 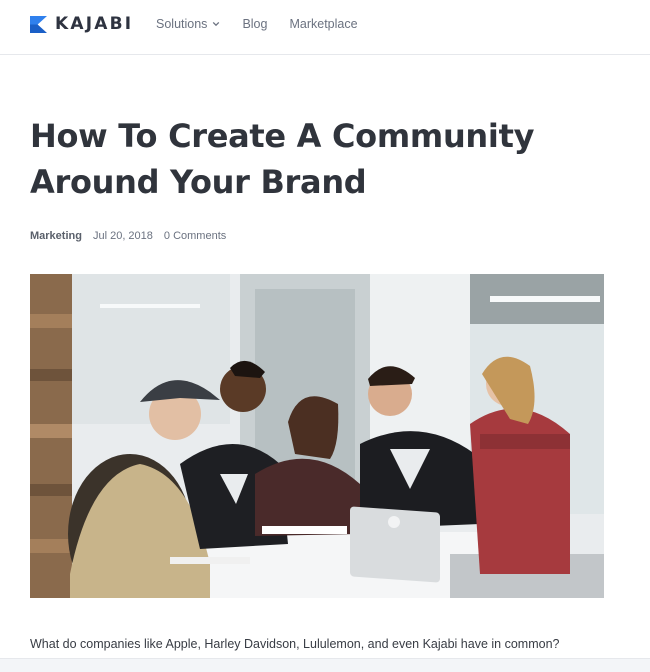 I want to click on top-navigation-bar: KAJABI Solutions Blog Marketplace, so click(x=325, y=27).